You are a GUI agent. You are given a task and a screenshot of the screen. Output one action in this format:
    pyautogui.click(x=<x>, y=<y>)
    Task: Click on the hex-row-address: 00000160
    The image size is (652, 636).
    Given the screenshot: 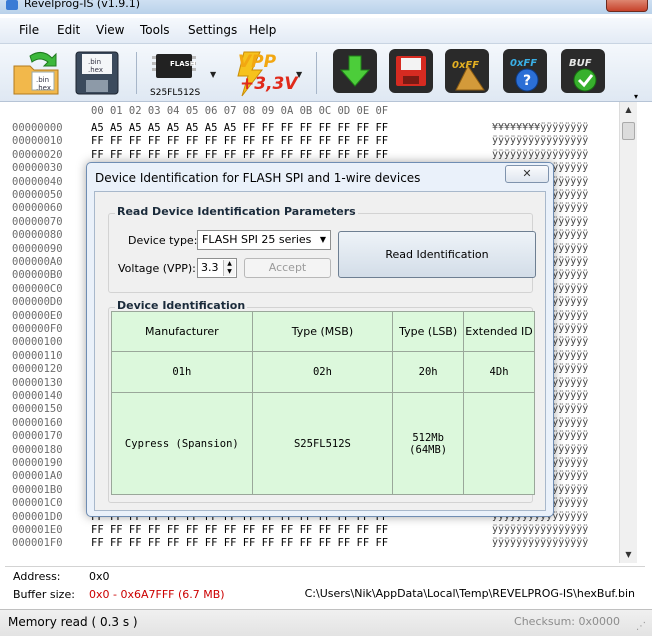 What is the action you would take?
    pyautogui.click(x=37, y=422)
    